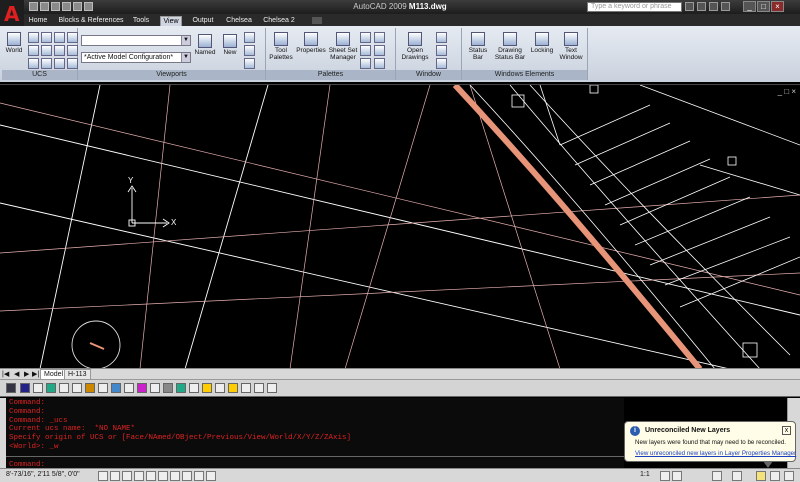 The width and height of the screenshot is (800, 482). I want to click on tool-palettes-button: Tool Palettes, so click(281, 46).